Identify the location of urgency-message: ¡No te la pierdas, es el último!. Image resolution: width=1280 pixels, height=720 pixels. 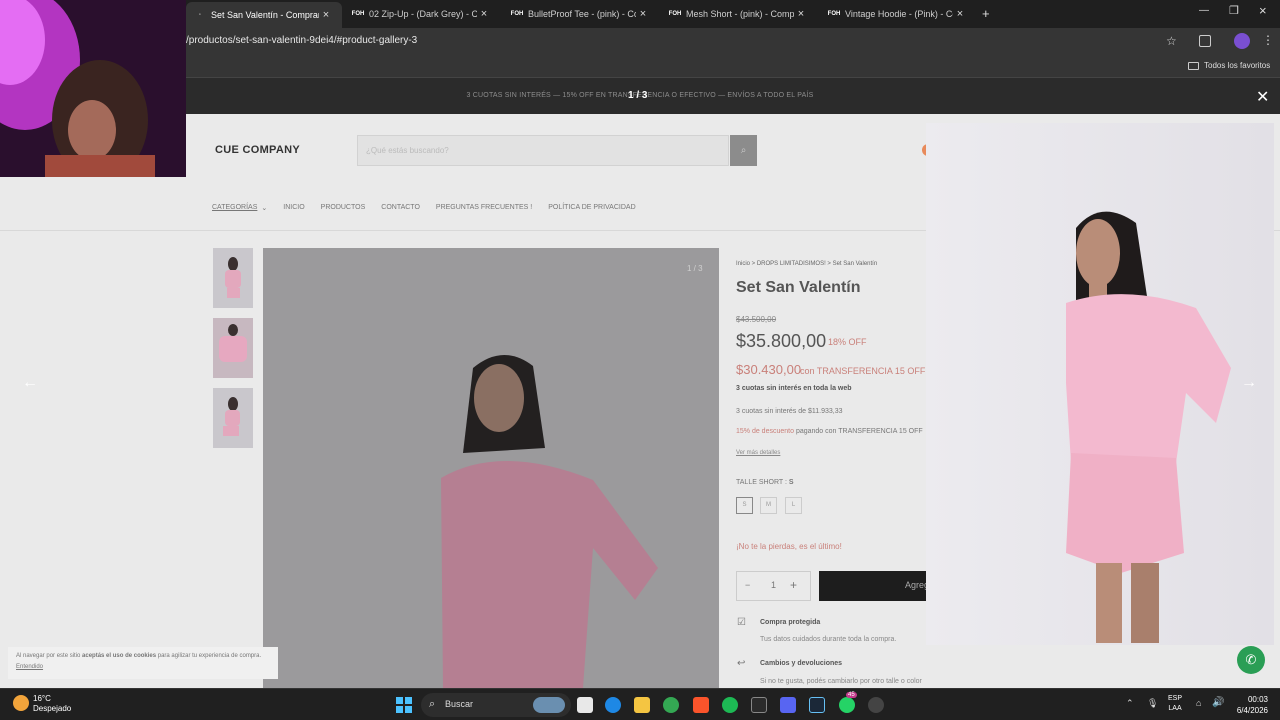
(789, 546).